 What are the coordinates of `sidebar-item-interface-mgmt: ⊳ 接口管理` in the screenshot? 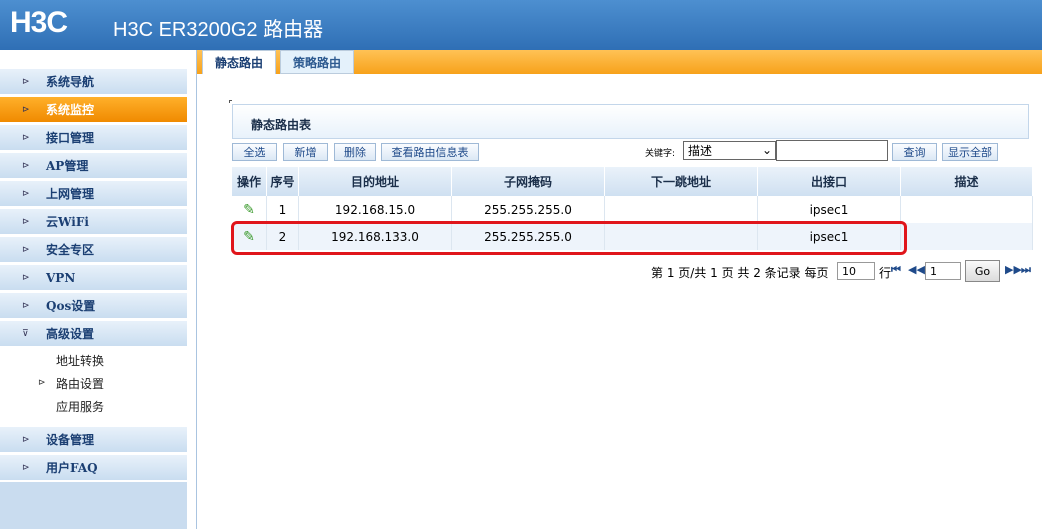 It's located at (93, 137).